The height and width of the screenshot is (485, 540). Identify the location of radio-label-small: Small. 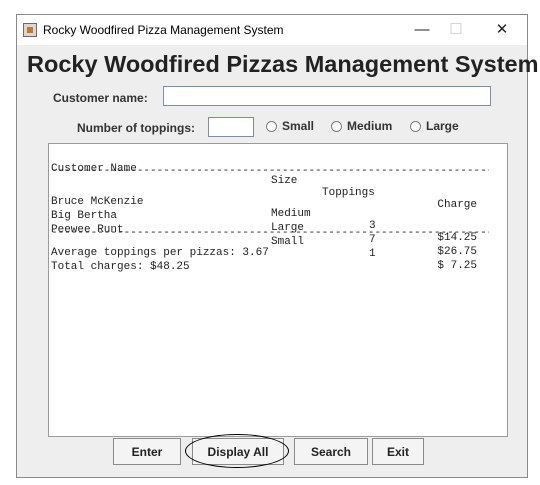
(298, 126).